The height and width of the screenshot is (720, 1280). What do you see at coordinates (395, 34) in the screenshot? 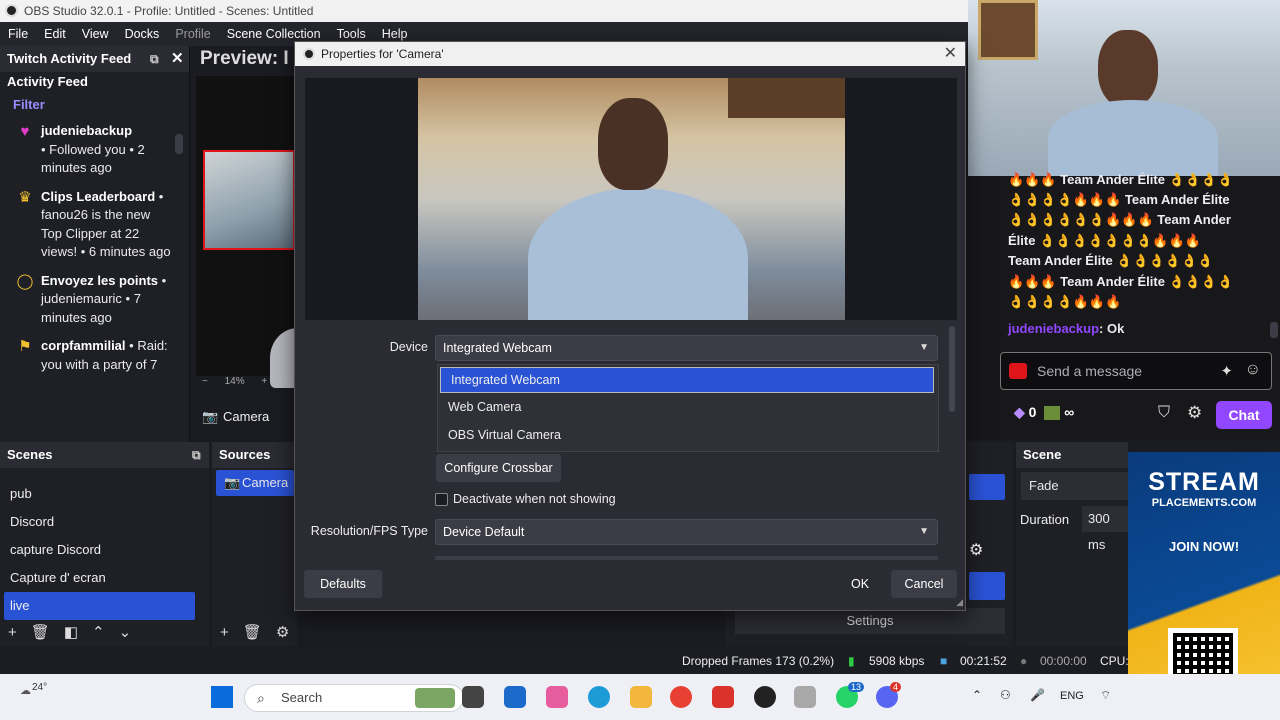
I see `menu-help: Help` at bounding box center [395, 34].